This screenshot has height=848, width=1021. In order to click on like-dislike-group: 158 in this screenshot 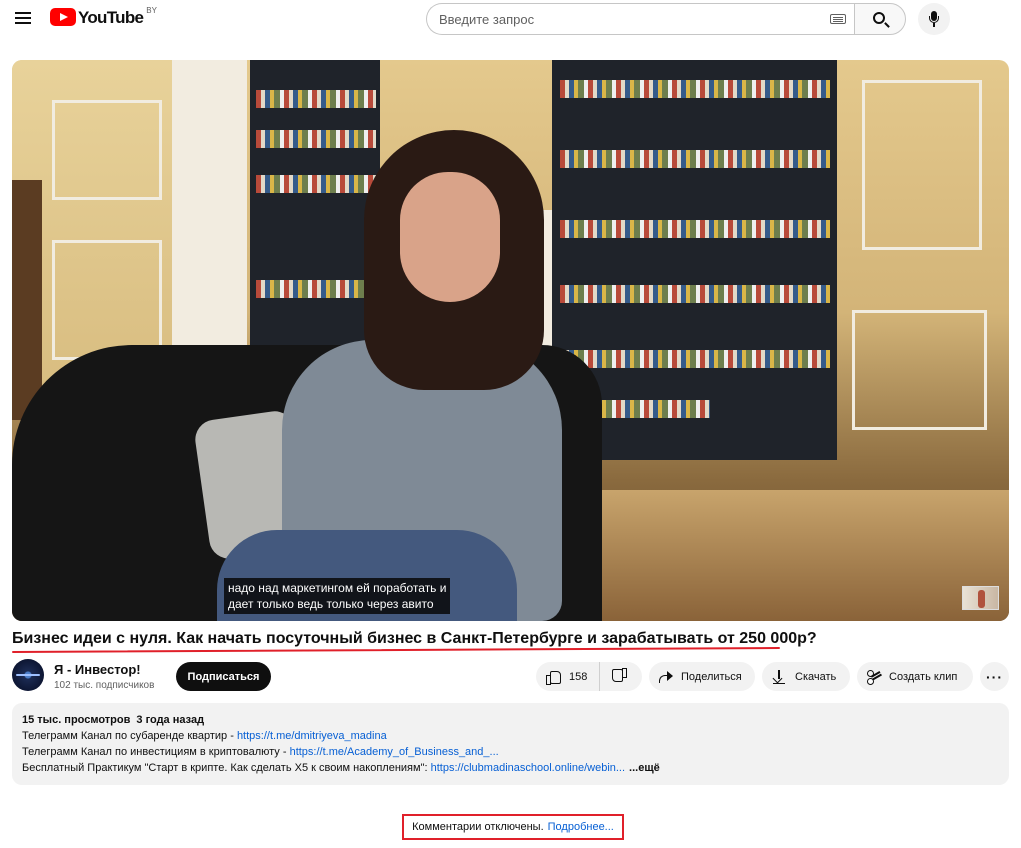, I will do `click(589, 676)`.